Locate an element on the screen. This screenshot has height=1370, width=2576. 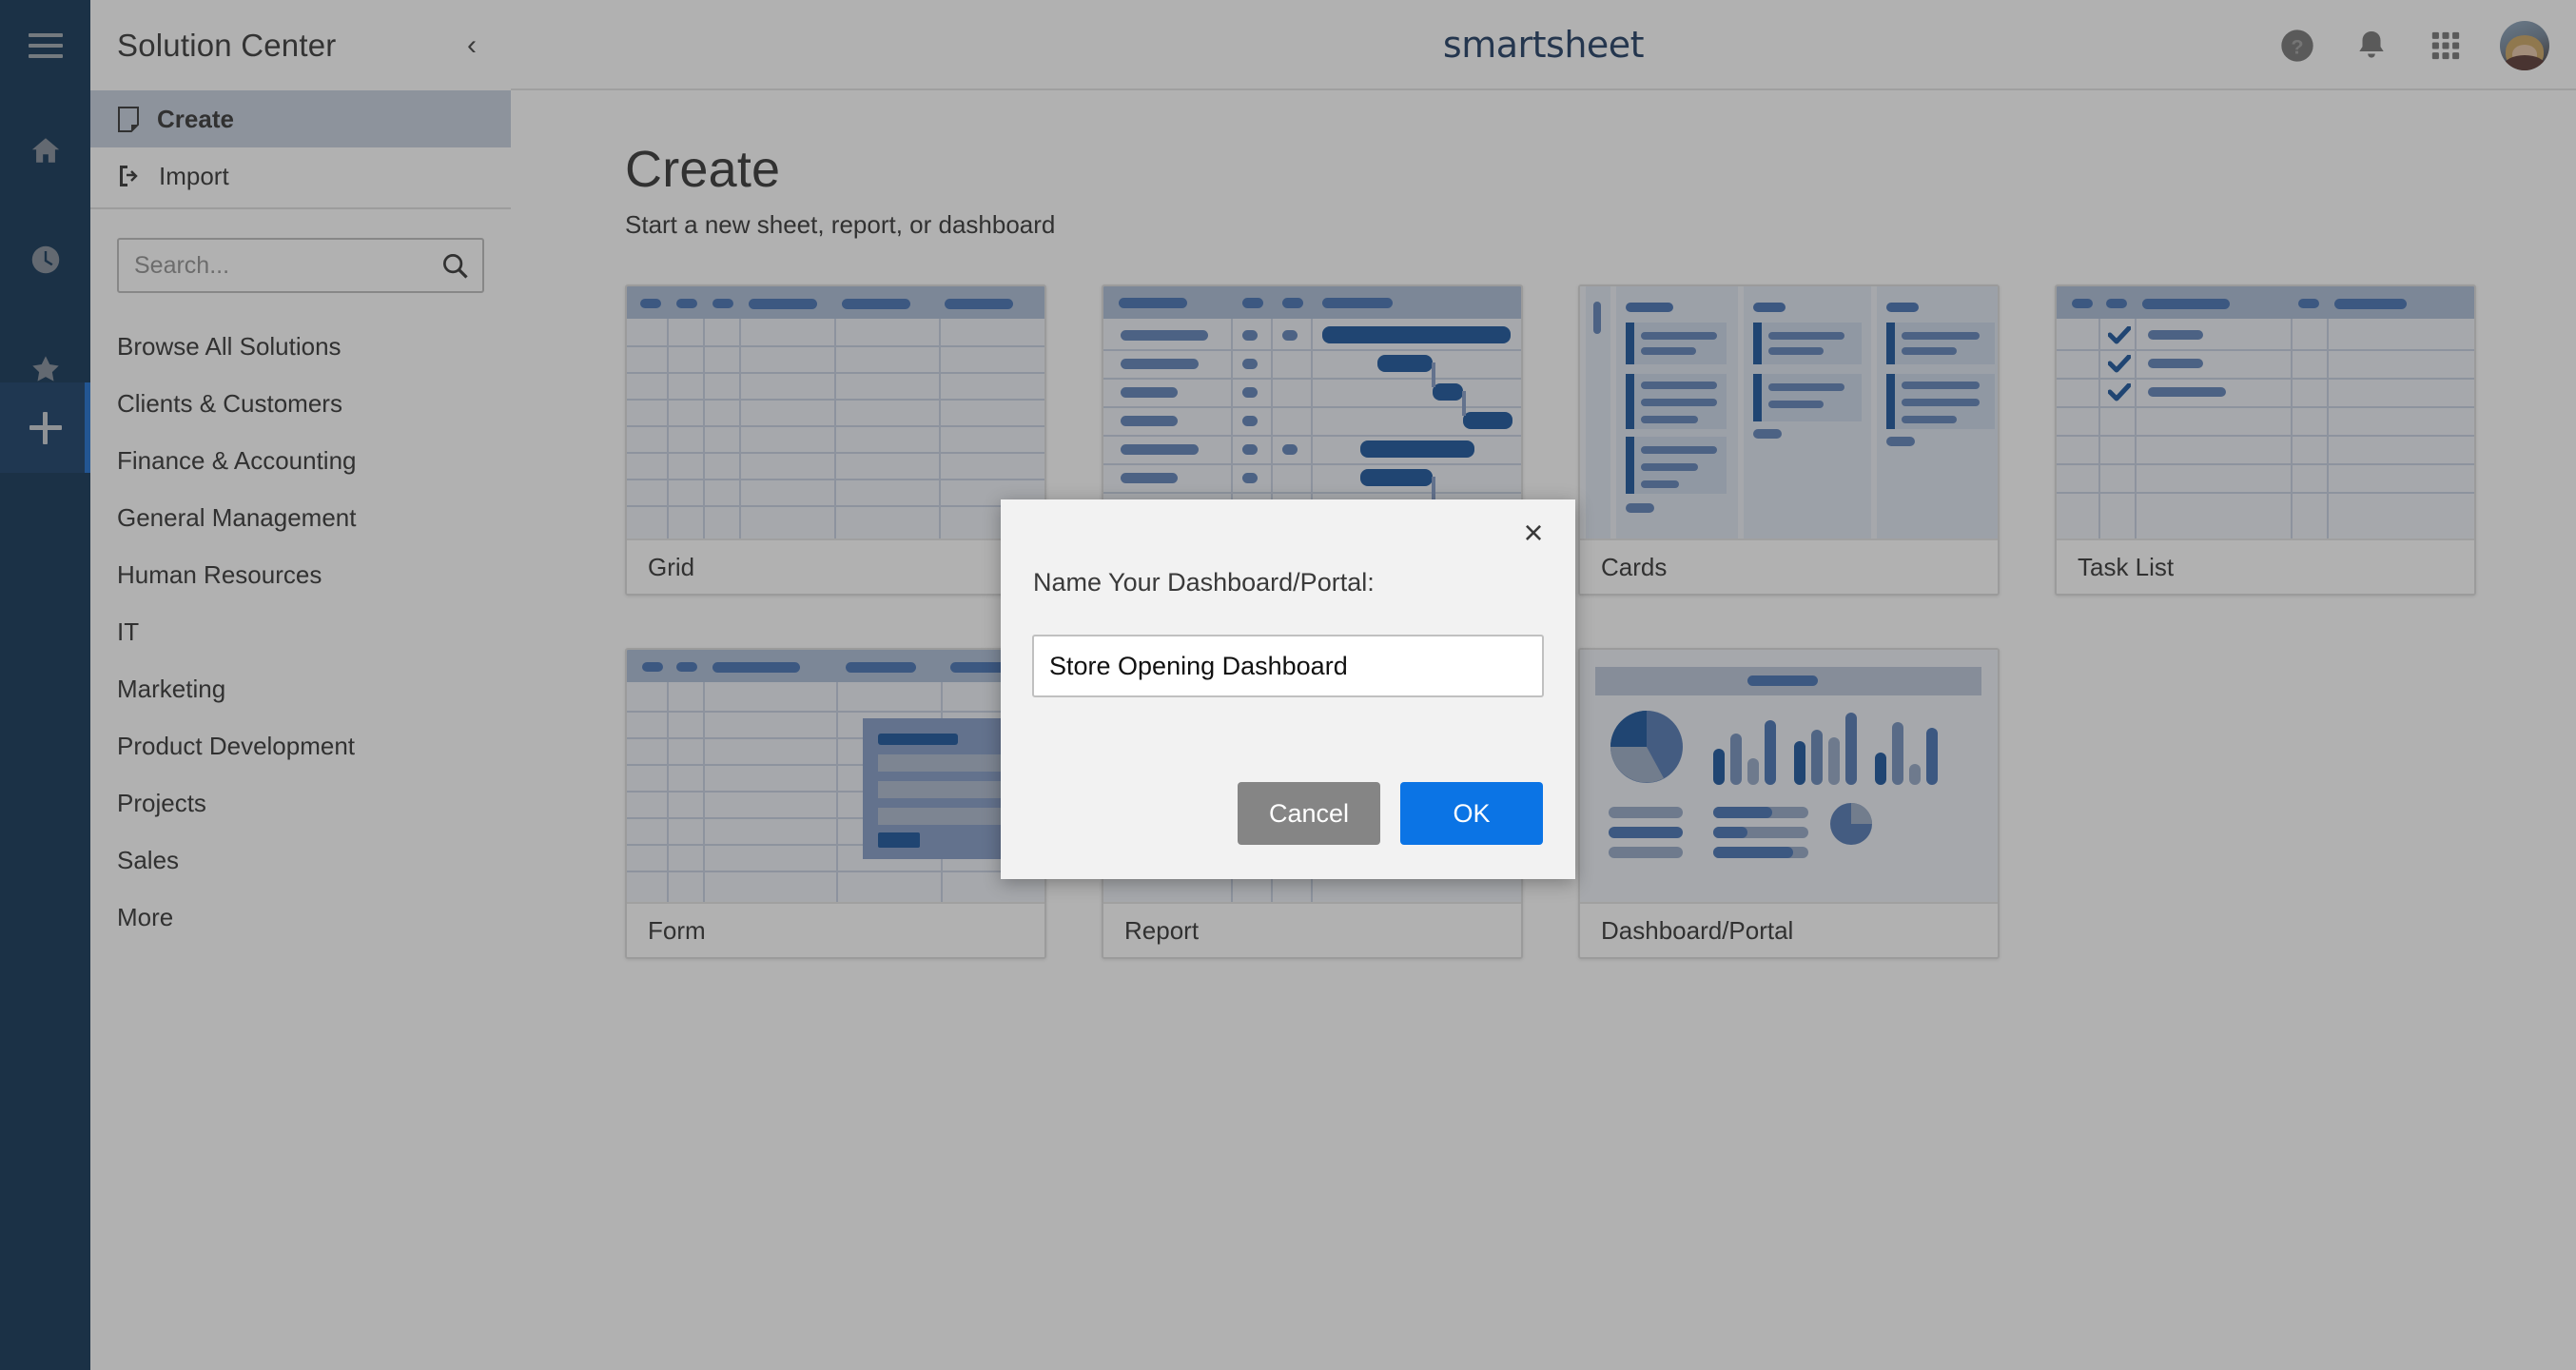
dashboard-name-field is located at coordinates (1288, 666).